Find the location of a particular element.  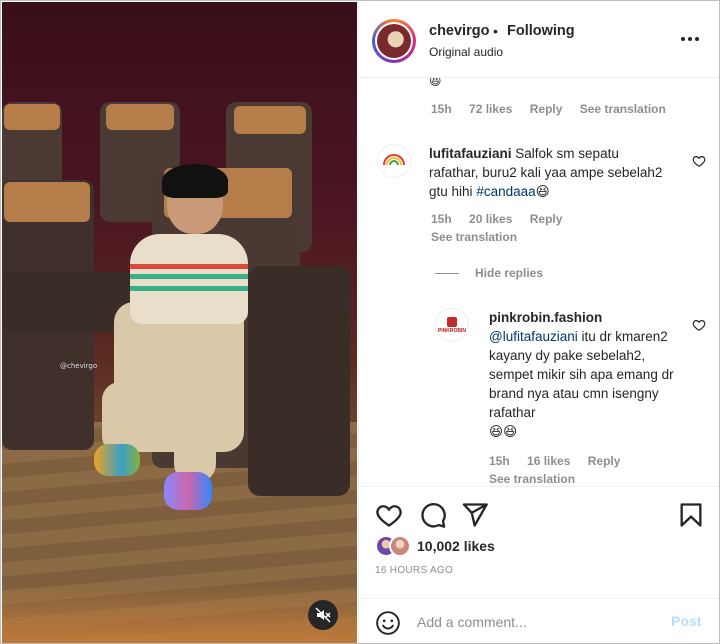

left-sneaker is located at coordinates (117, 460).